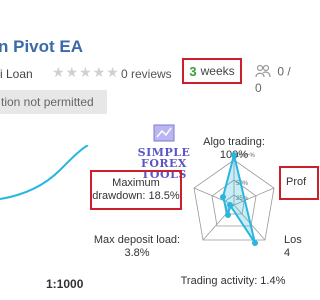 Image resolution: width=320 pixels, height=300 pixels. What do you see at coordinates (136, 183) in the screenshot?
I see `max-drawdown-label: Maximum` at bounding box center [136, 183].